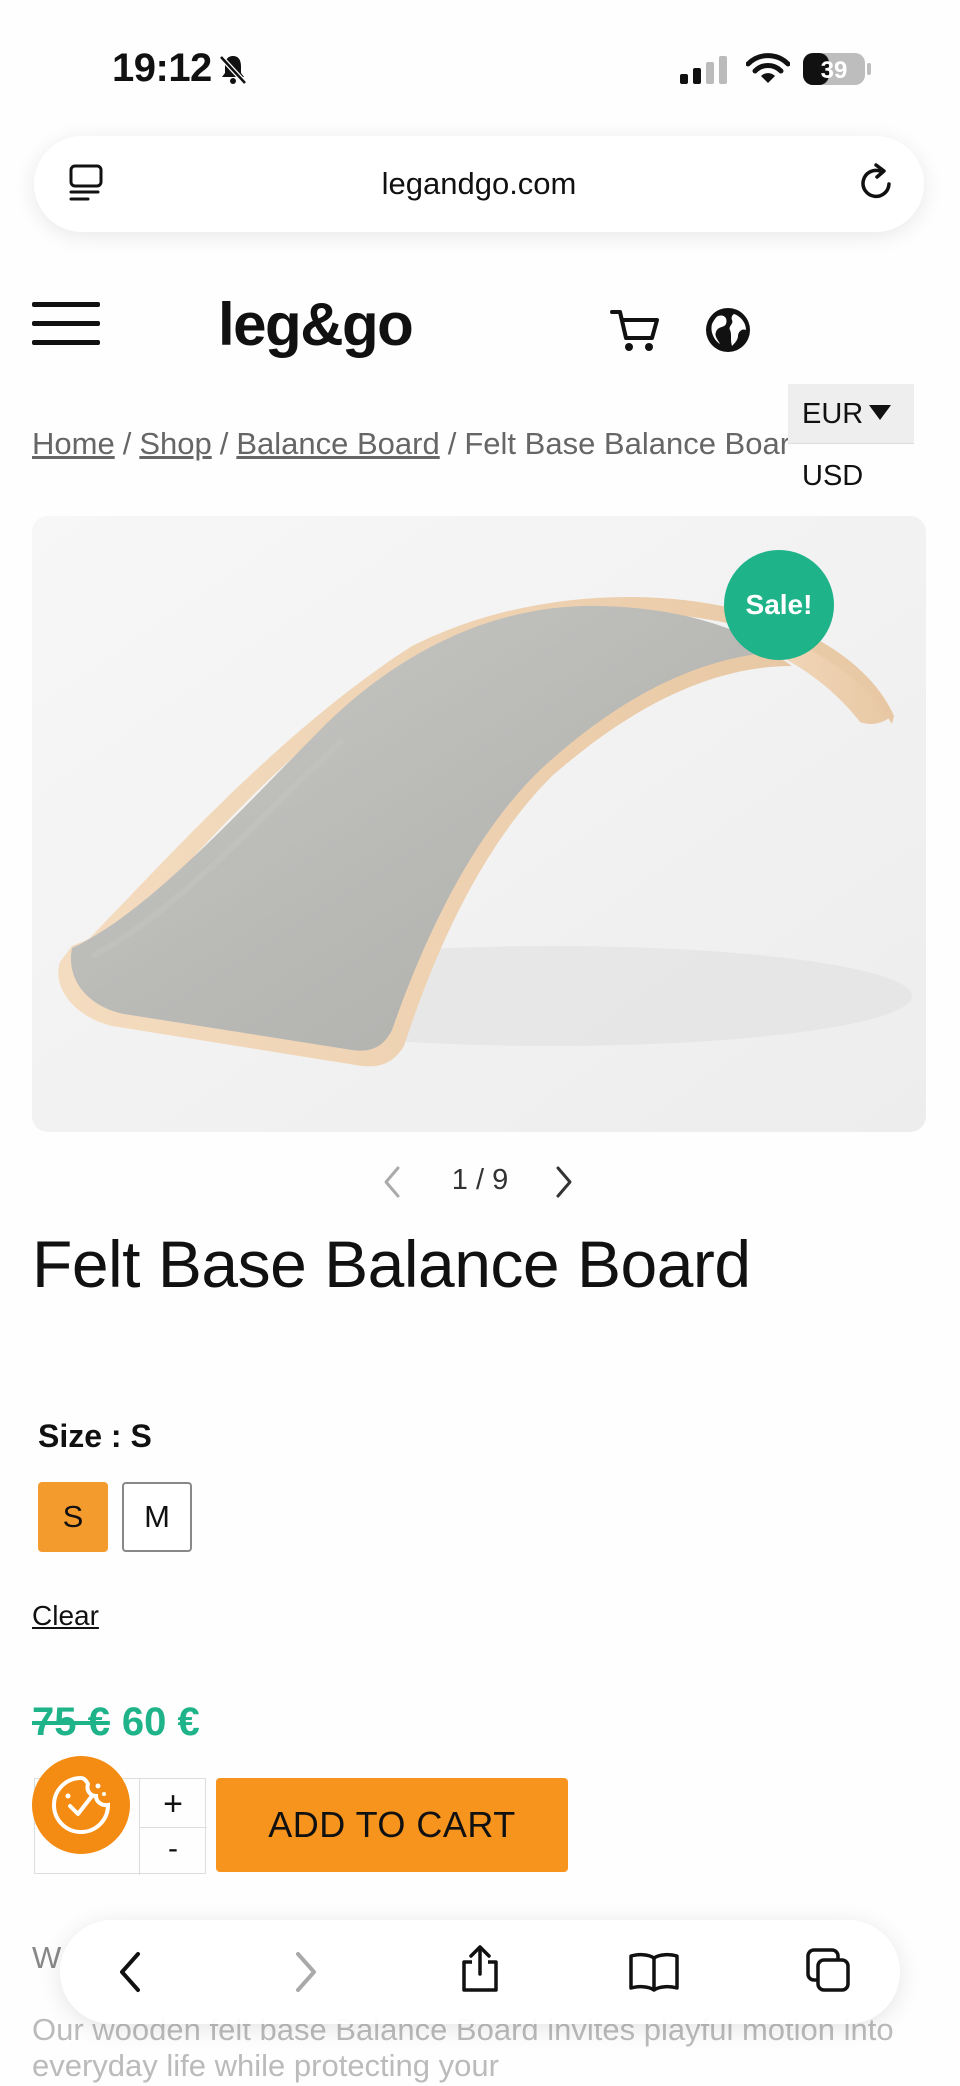 This screenshot has width=960, height=2086. Describe the element at coordinates (81, 1805) in the screenshot. I see `cookie-consent-icon` at that location.